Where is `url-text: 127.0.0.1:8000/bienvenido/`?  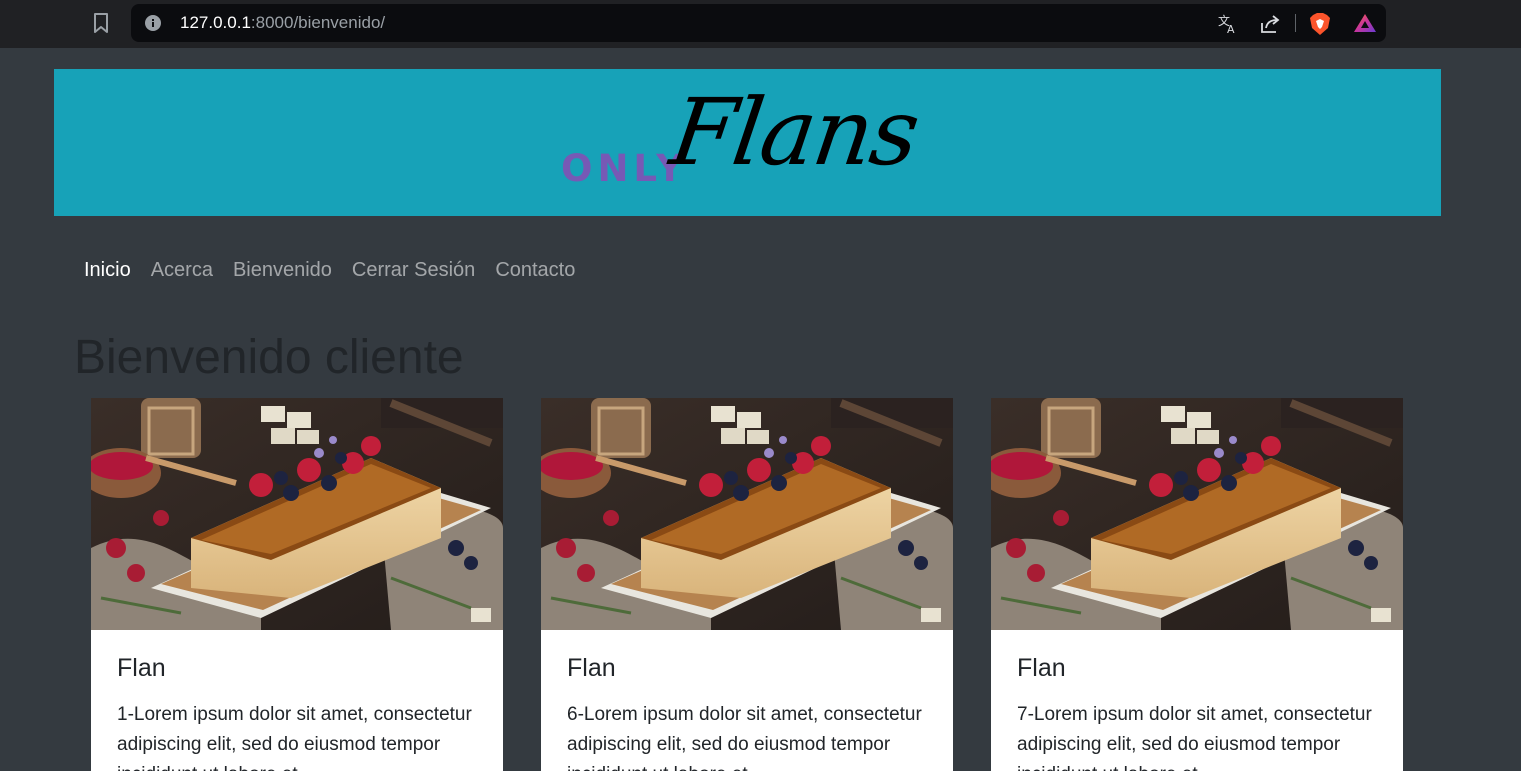
url-text: 127.0.0.1:8000/bienvenido/ is located at coordinates (282, 23).